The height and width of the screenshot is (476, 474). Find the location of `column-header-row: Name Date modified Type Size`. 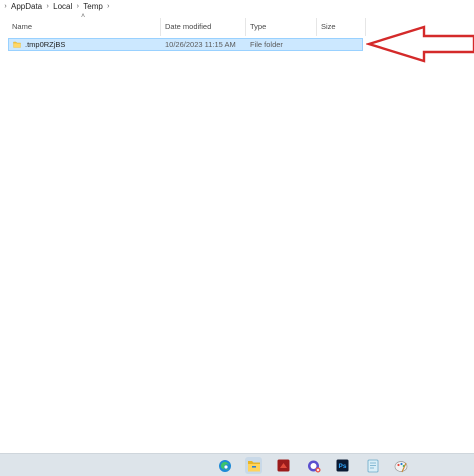

column-header-row: Name Date modified Type Size is located at coordinates (183, 27).